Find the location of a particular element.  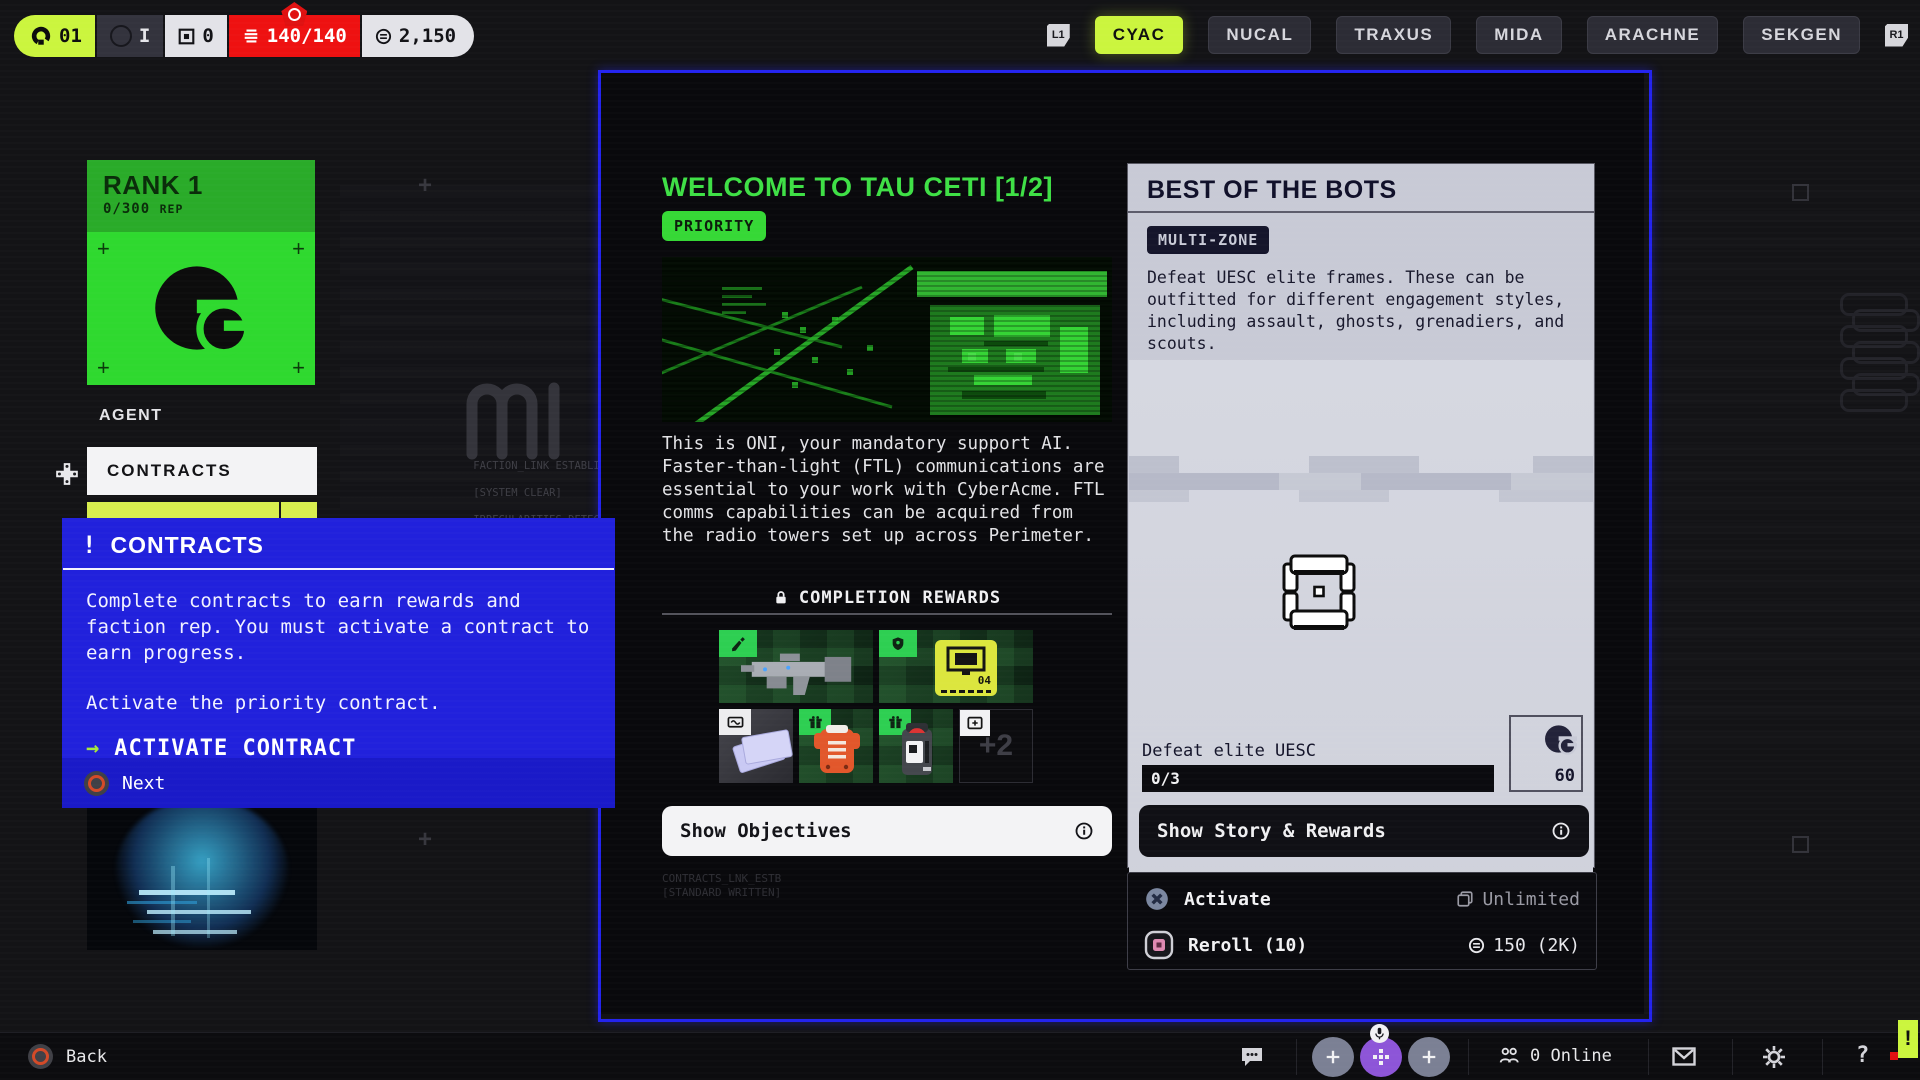

rewards-divider is located at coordinates (887, 614).